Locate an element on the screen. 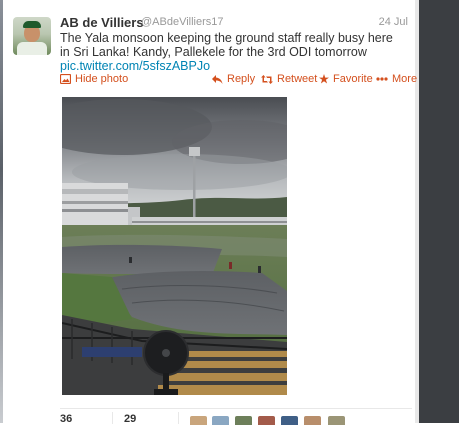 Image resolution: width=459 pixels, height=425 pixels. retweet-button: Retweet is located at coordinates (289, 79).